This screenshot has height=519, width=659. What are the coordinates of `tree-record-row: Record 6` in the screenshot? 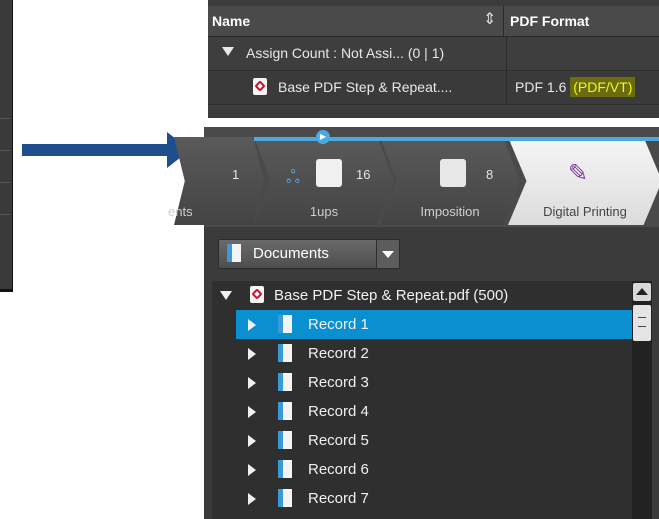 It's located at (434, 469).